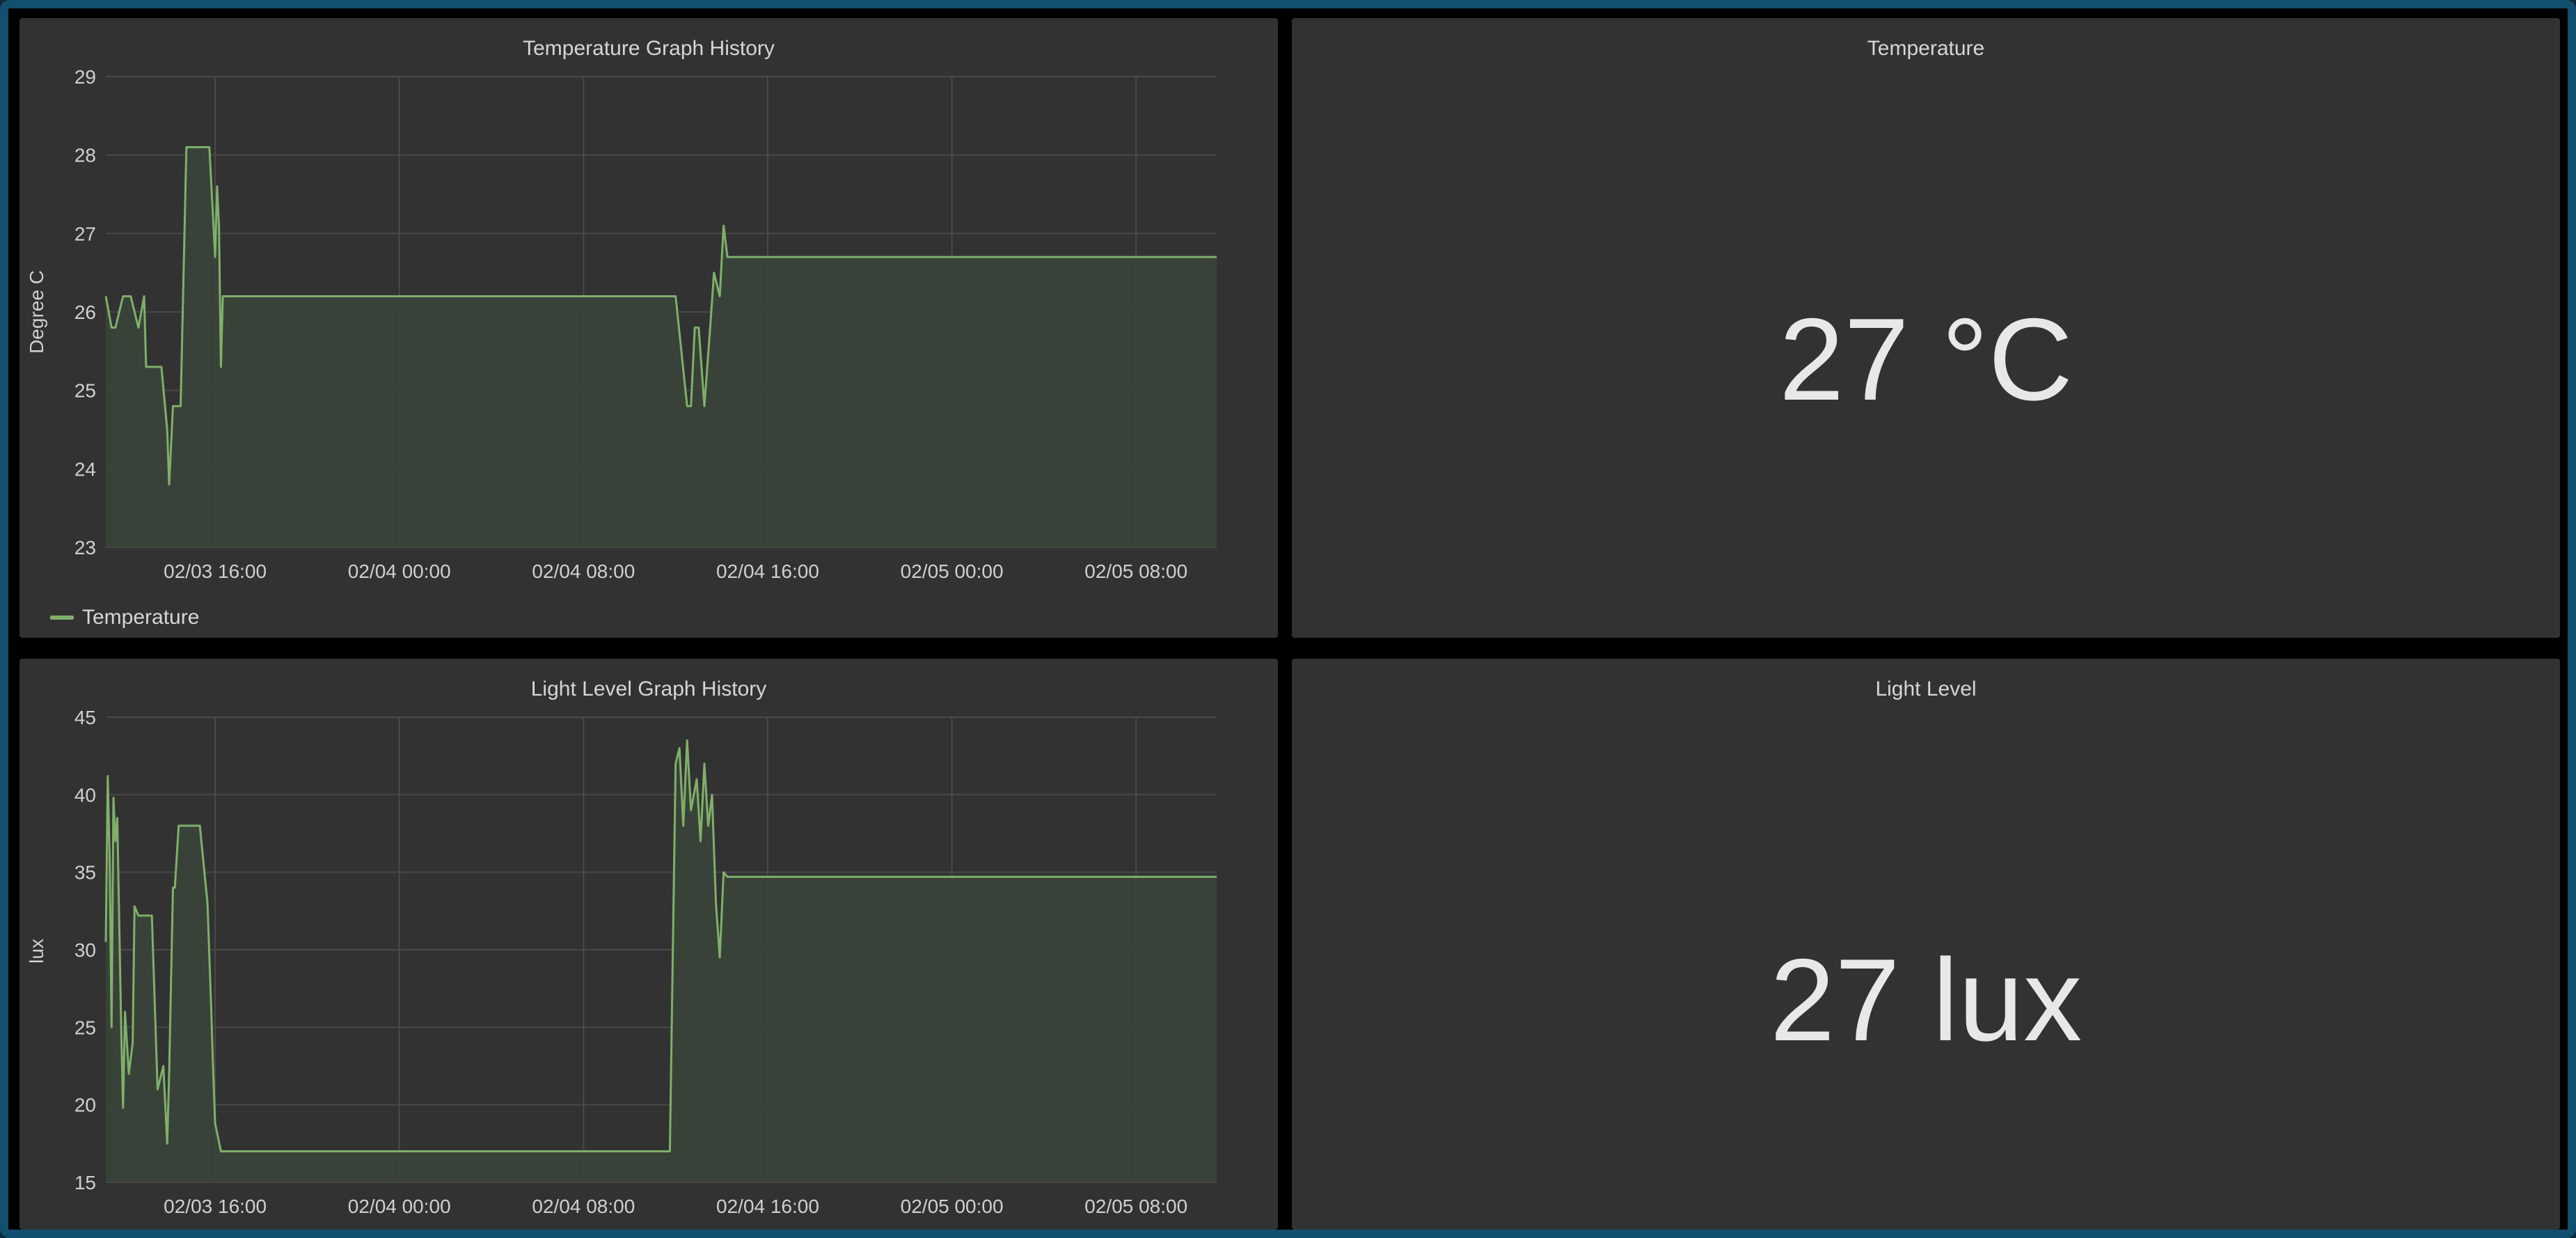  Describe the element at coordinates (85, 1182) in the screenshot. I see `y-tick-label: 15` at that location.